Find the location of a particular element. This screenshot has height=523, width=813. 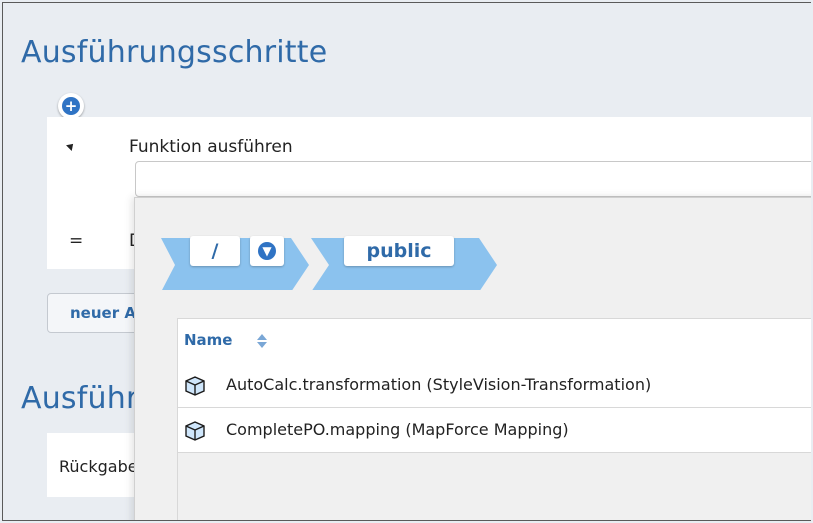

breadcrumb-public-folder: public is located at coordinates (399, 251).